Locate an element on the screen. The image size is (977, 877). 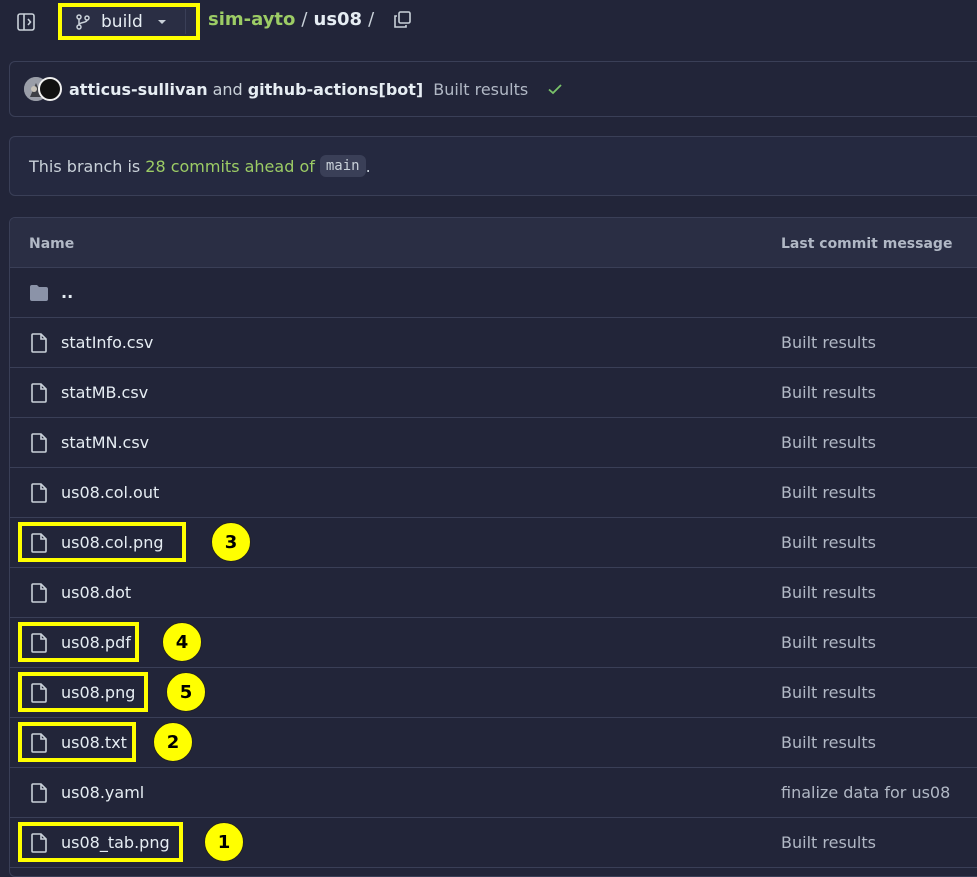
file-row: us08_tab.png Built results 1 is located at coordinates (493, 843).